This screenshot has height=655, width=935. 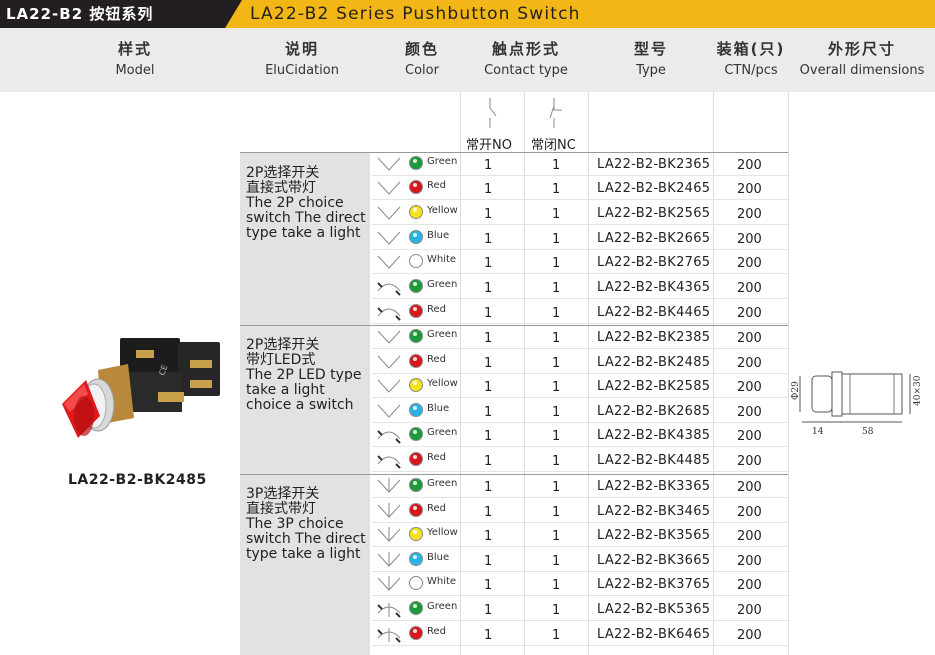 I want to click on row-model-number: LA22-B2-BK3365, so click(x=654, y=486).